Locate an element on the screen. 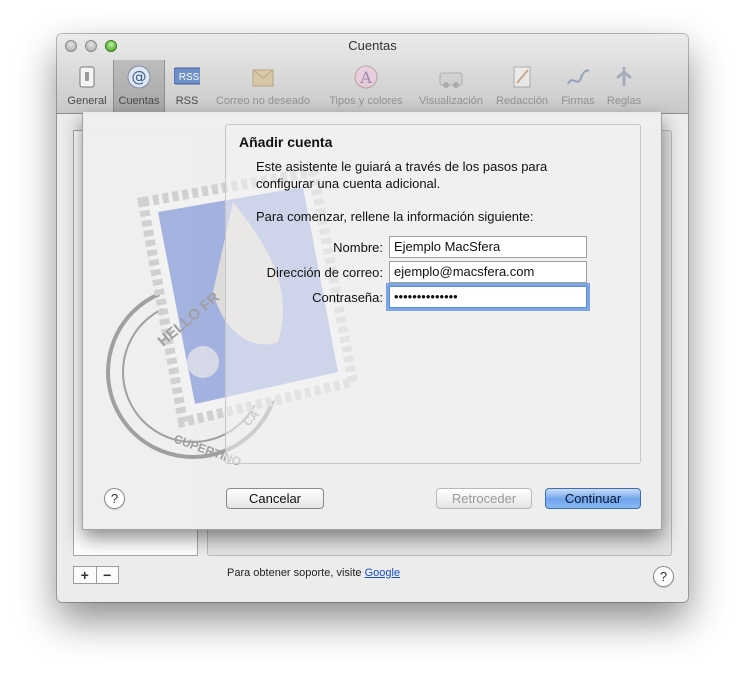  toolbar-item-composing: Redacción is located at coordinates (522, 86).